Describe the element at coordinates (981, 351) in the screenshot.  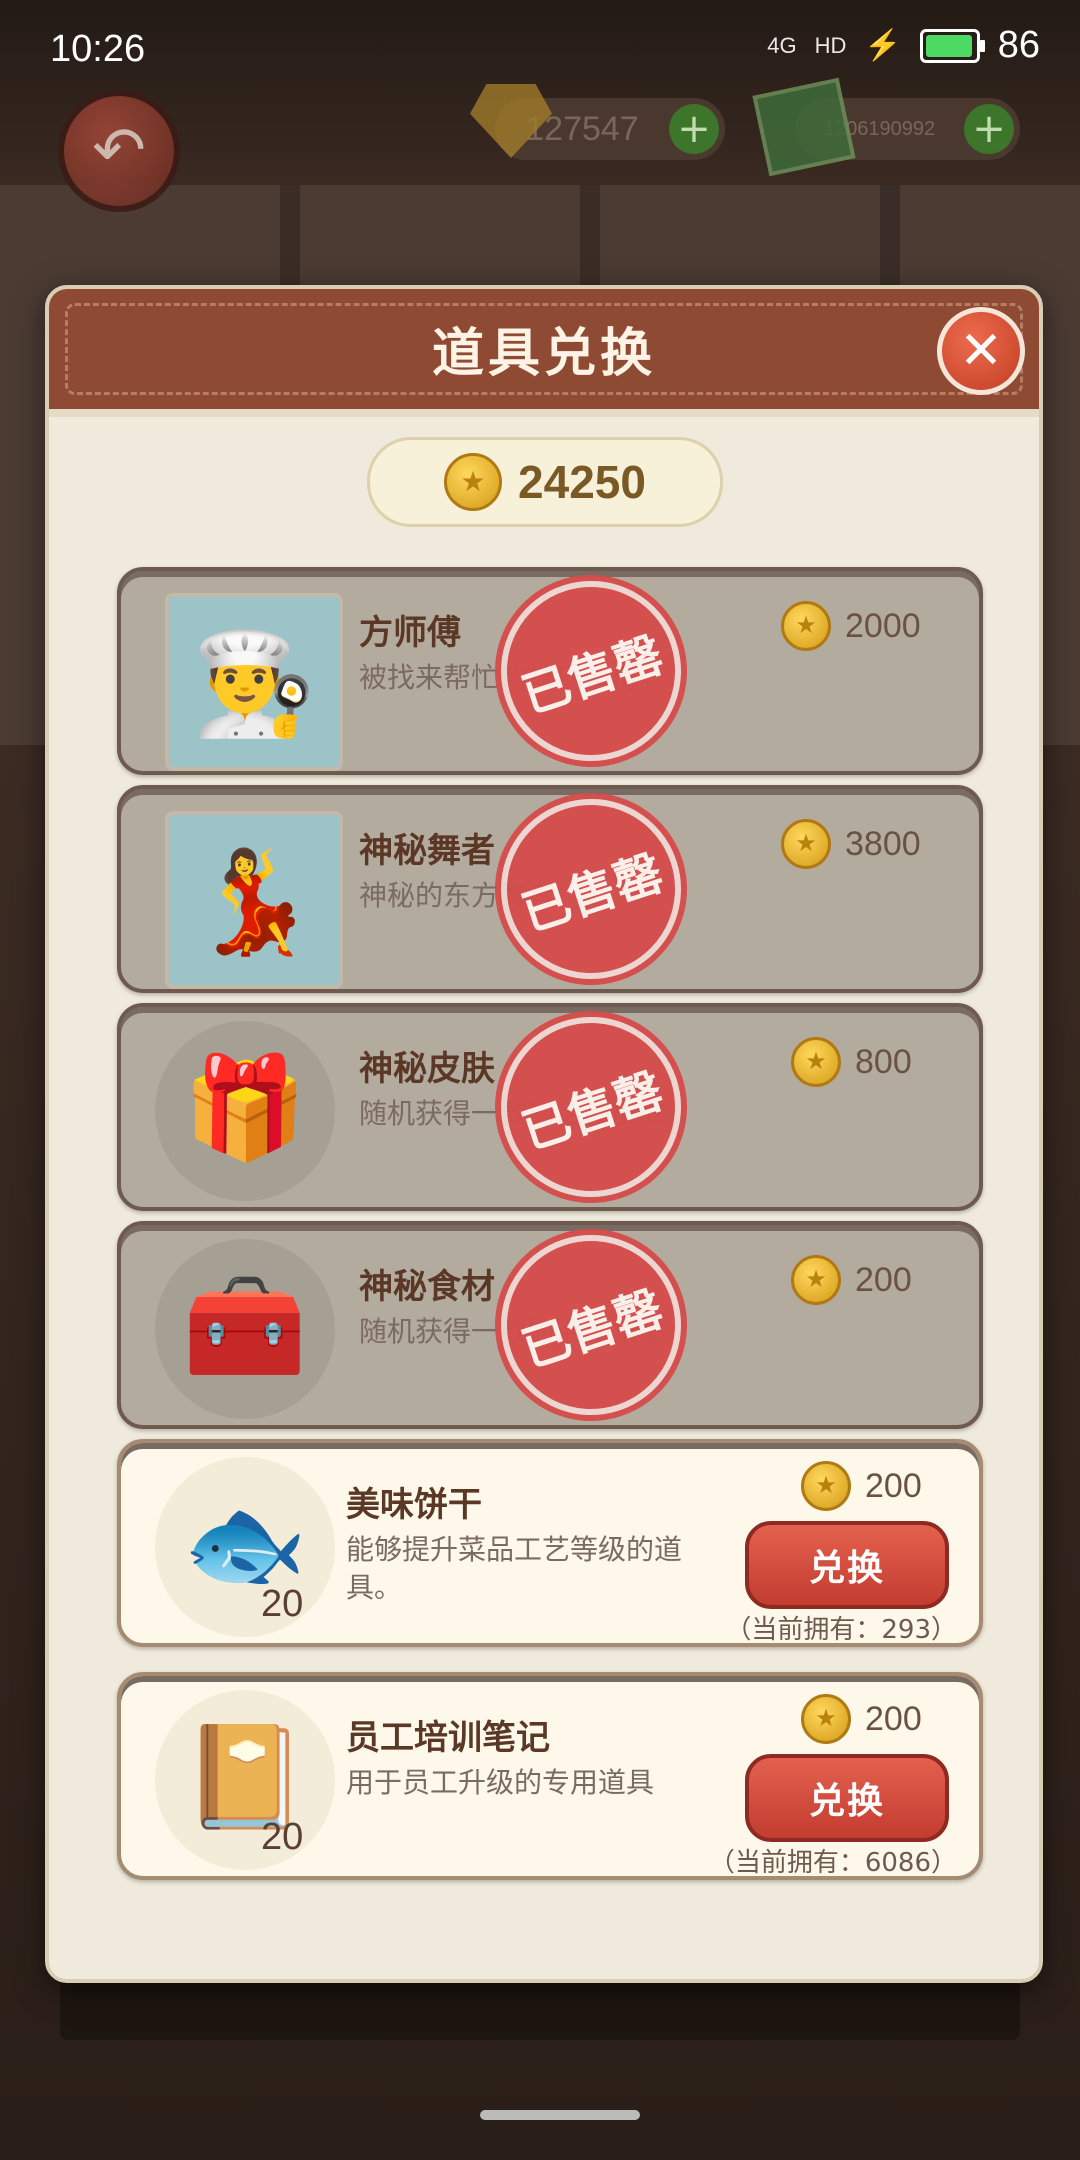
I see `close-icon: ✕` at that location.